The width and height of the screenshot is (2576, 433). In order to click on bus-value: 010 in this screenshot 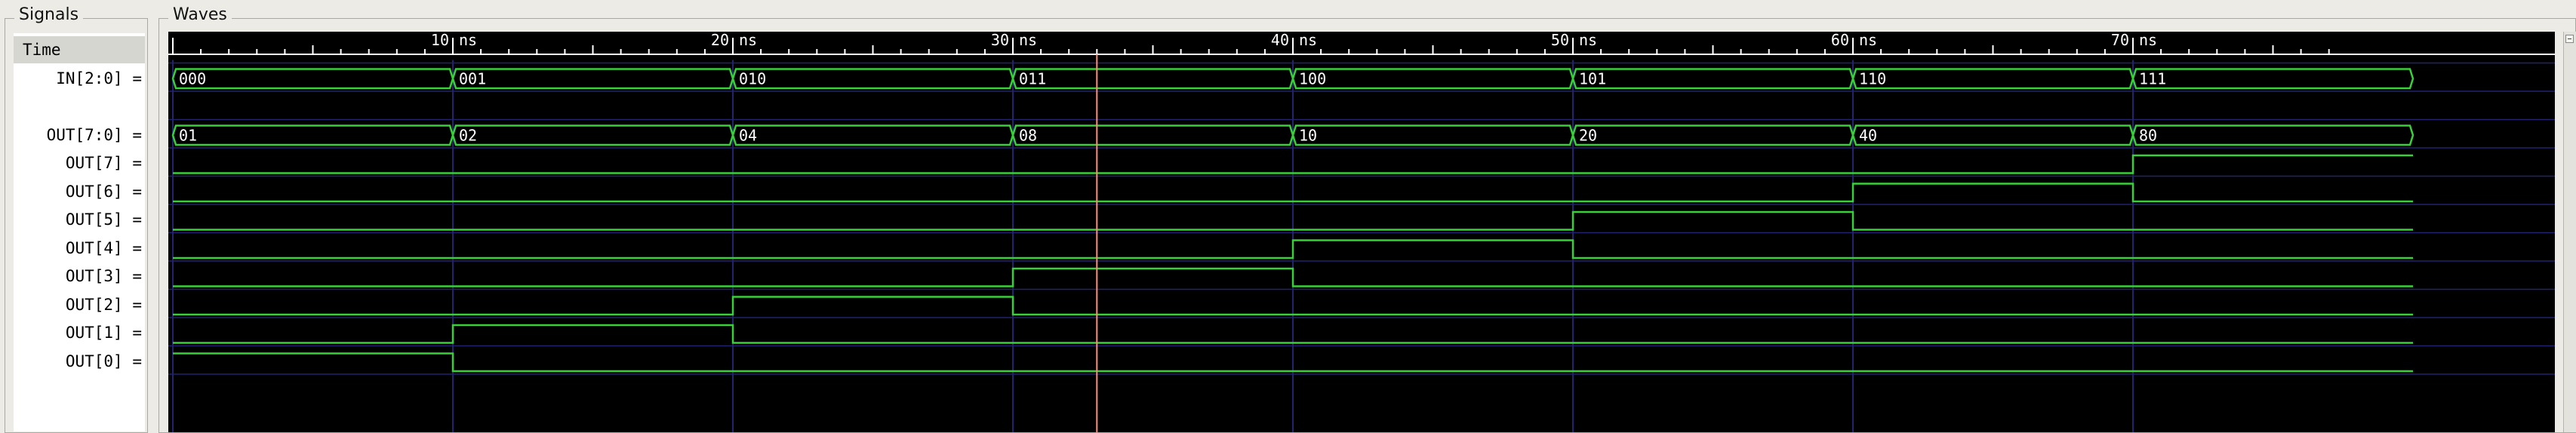, I will do `click(752, 78)`.